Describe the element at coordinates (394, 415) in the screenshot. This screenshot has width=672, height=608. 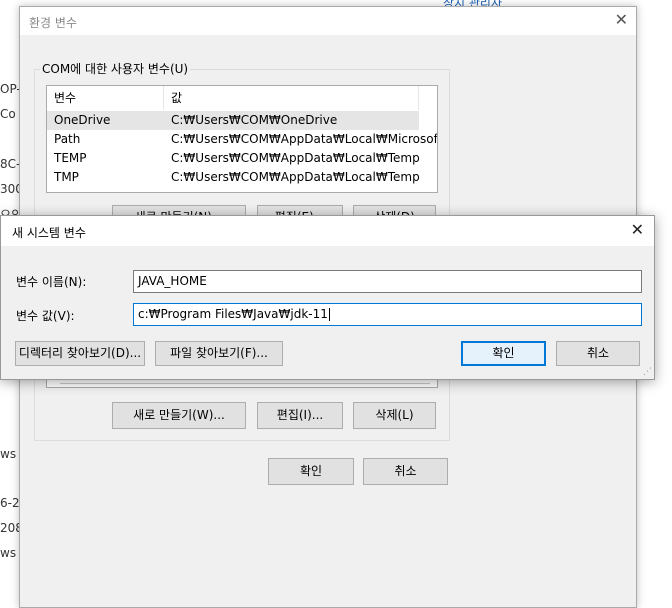
I see `system-delete-button: 삭제(L)` at that location.